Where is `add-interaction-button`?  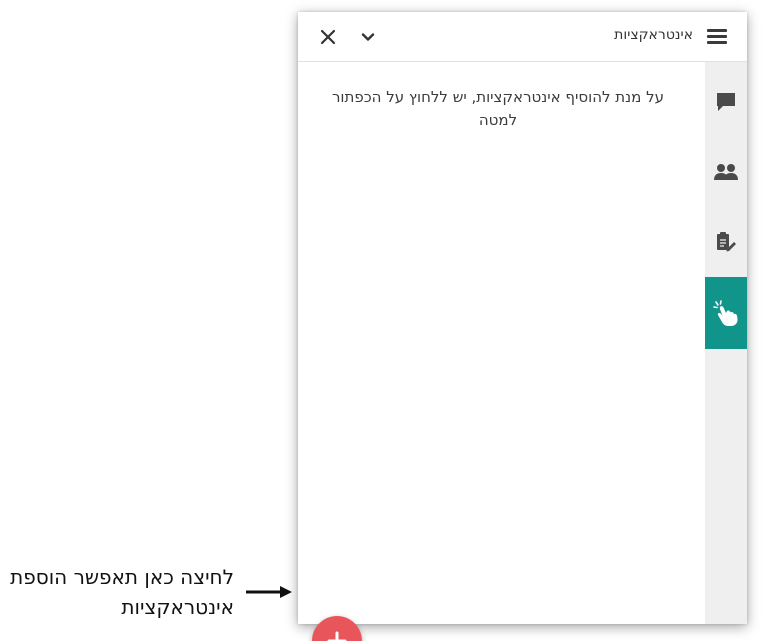
add-interaction-button is located at coordinates (337, 628).